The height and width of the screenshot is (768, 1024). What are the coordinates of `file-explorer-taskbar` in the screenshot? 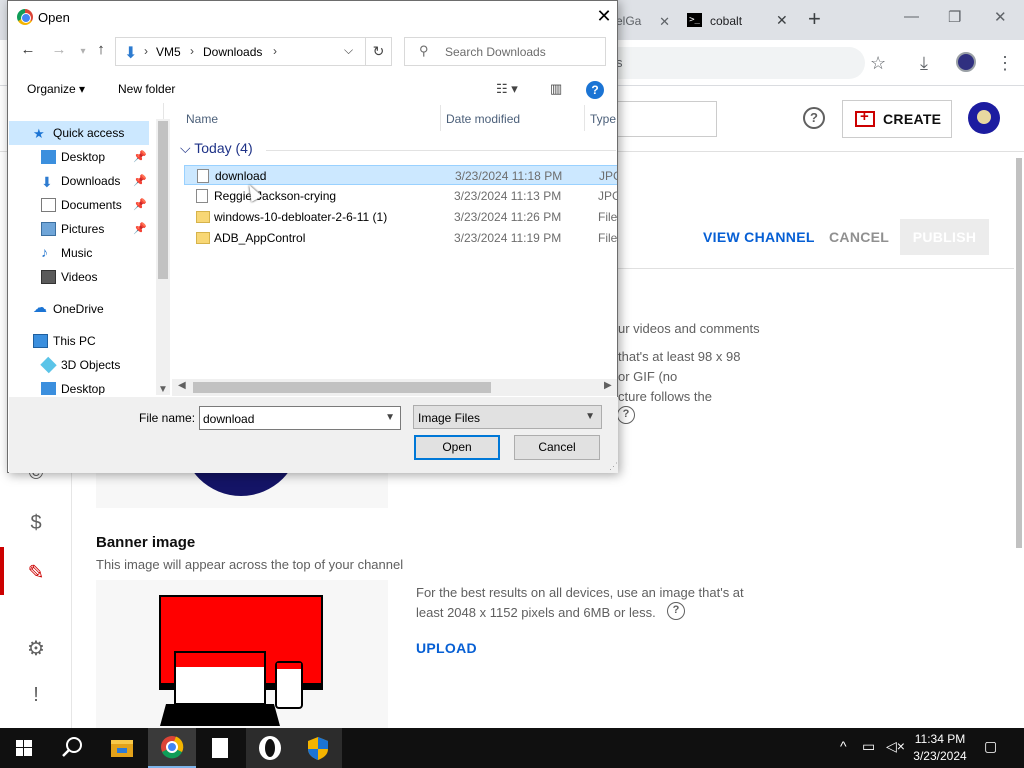 It's located at (122, 748).